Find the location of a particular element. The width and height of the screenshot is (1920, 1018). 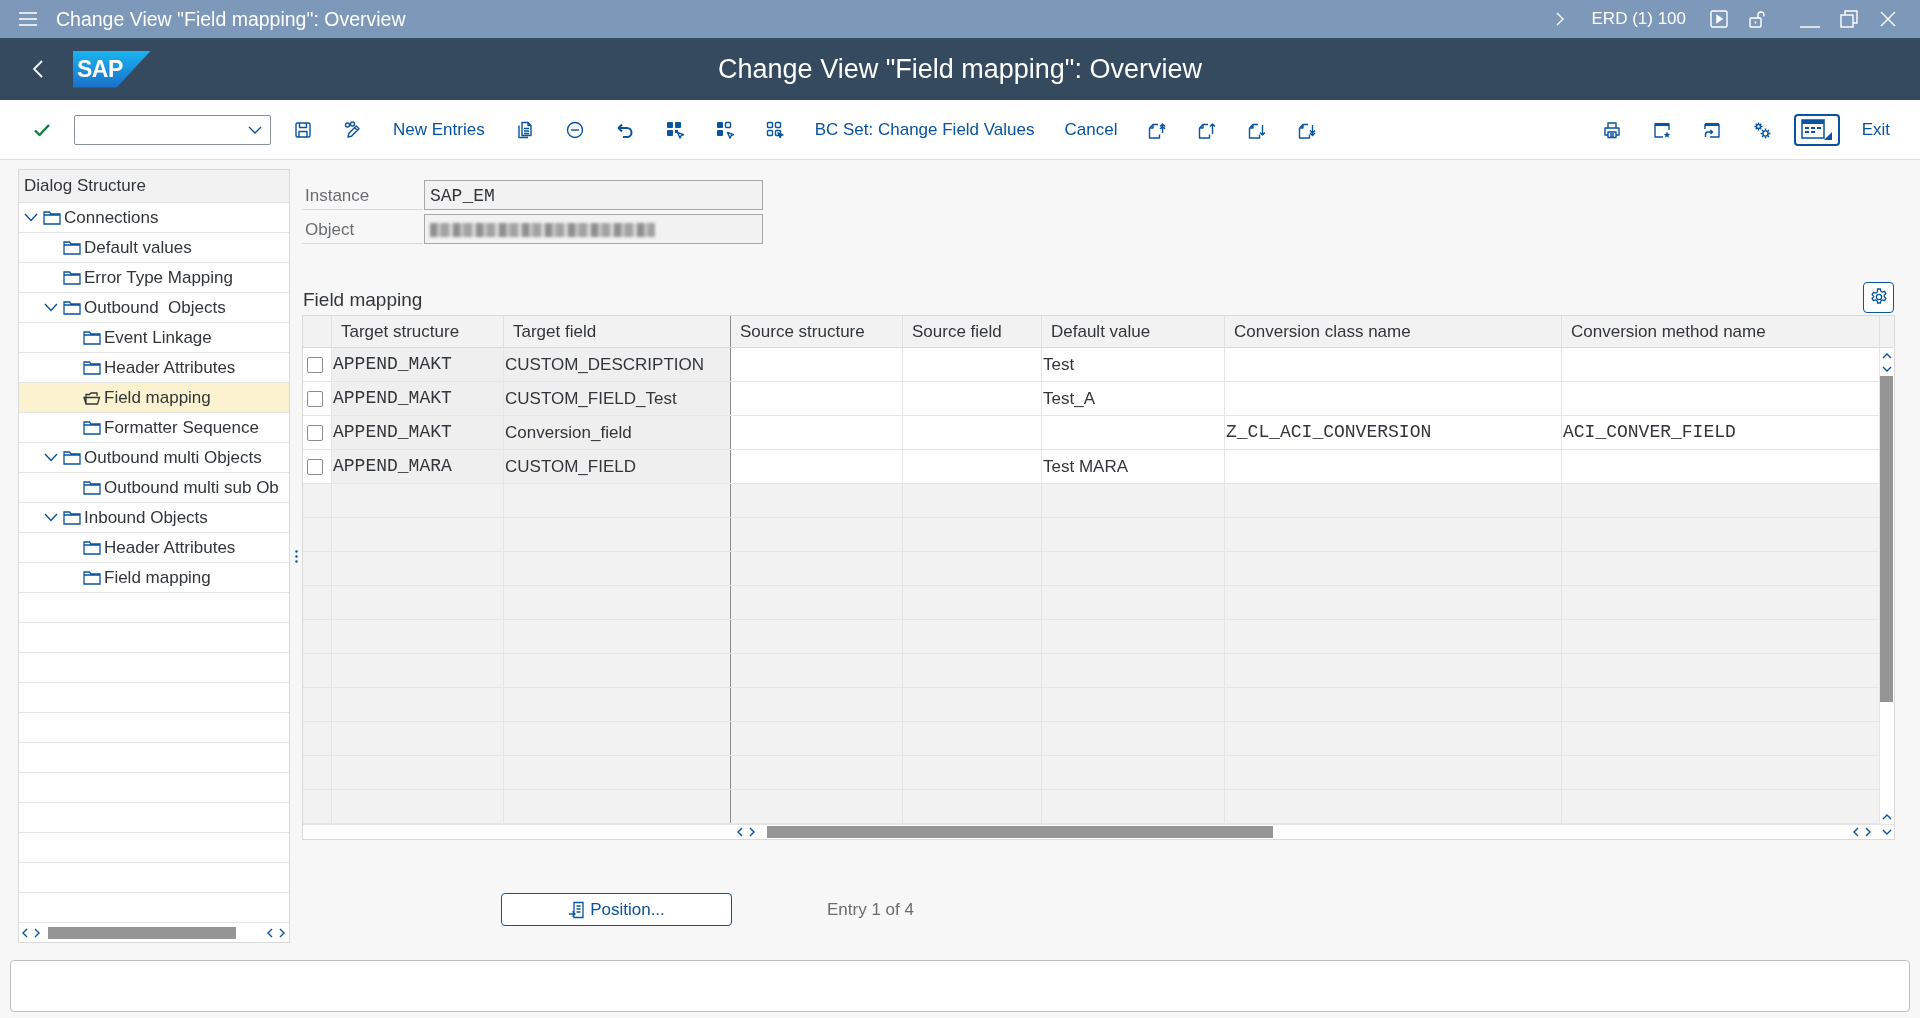

window-layout-icon is located at coordinates (1816, 129).